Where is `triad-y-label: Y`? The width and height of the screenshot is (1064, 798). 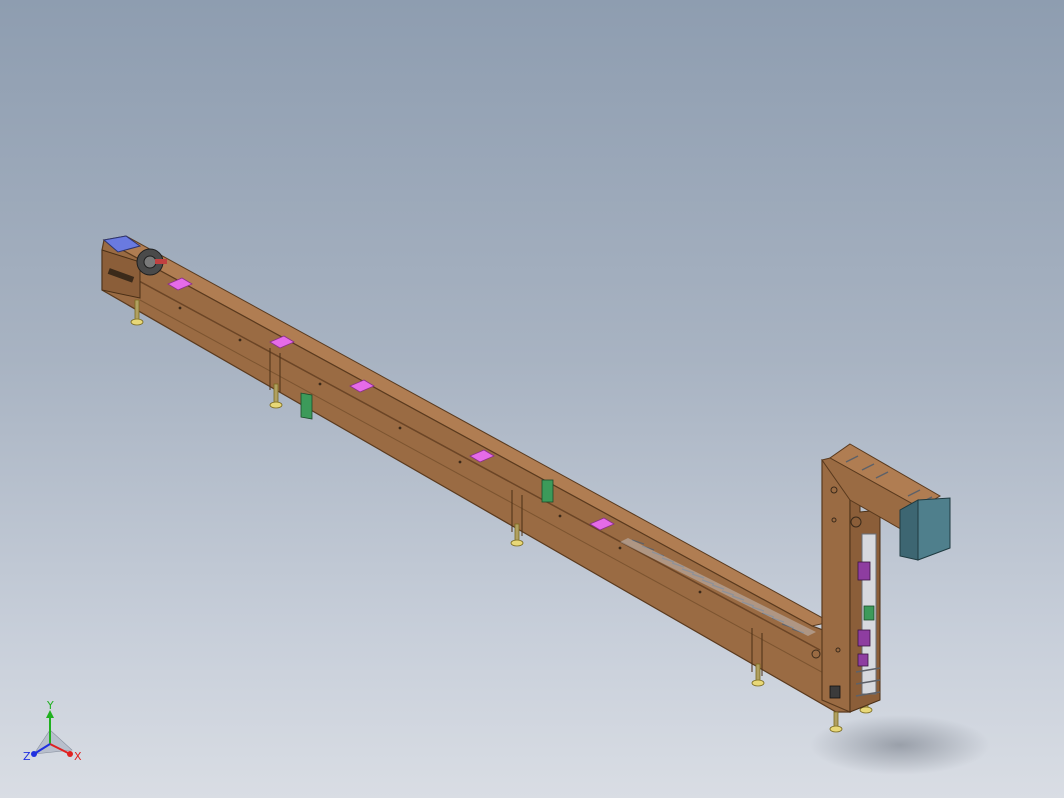 triad-y-label: Y is located at coordinates (50, 706).